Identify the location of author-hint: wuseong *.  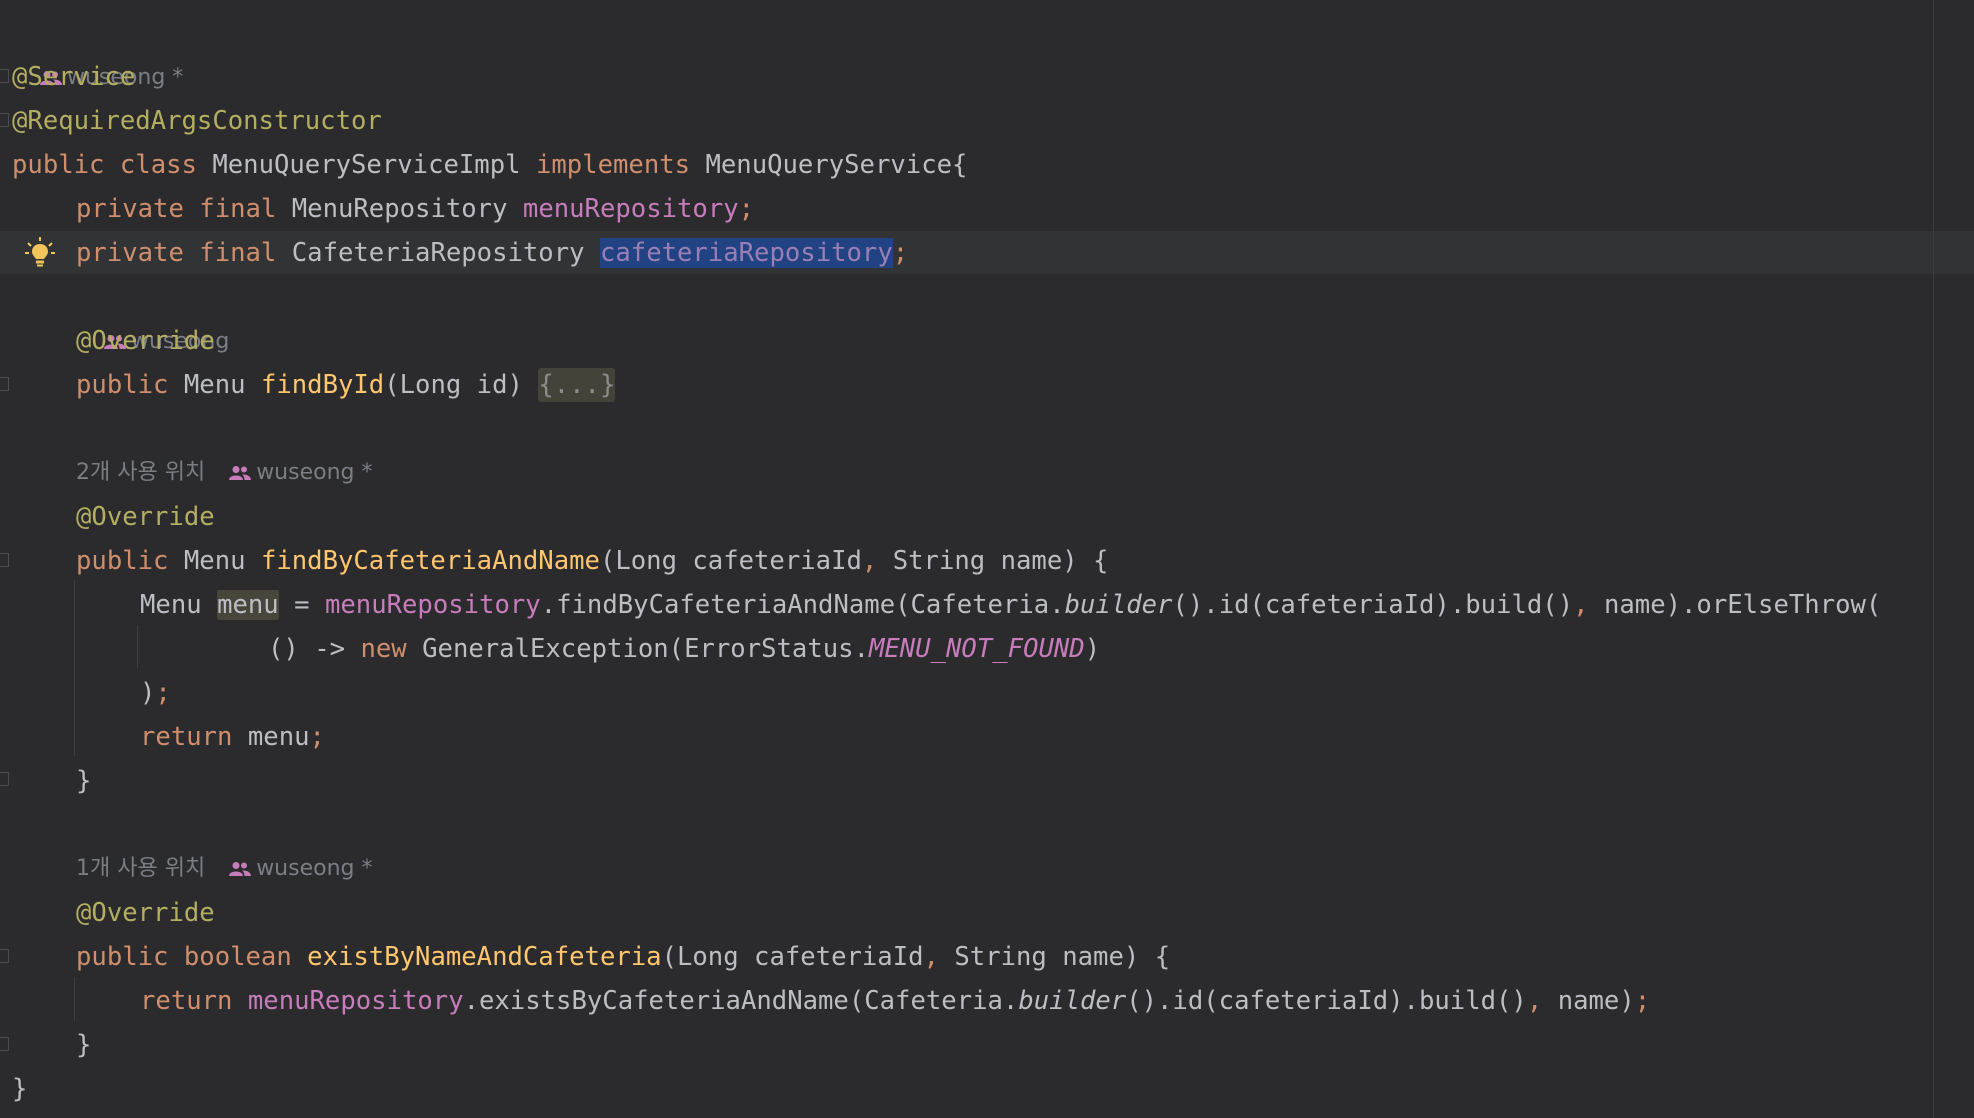
(97, 51).